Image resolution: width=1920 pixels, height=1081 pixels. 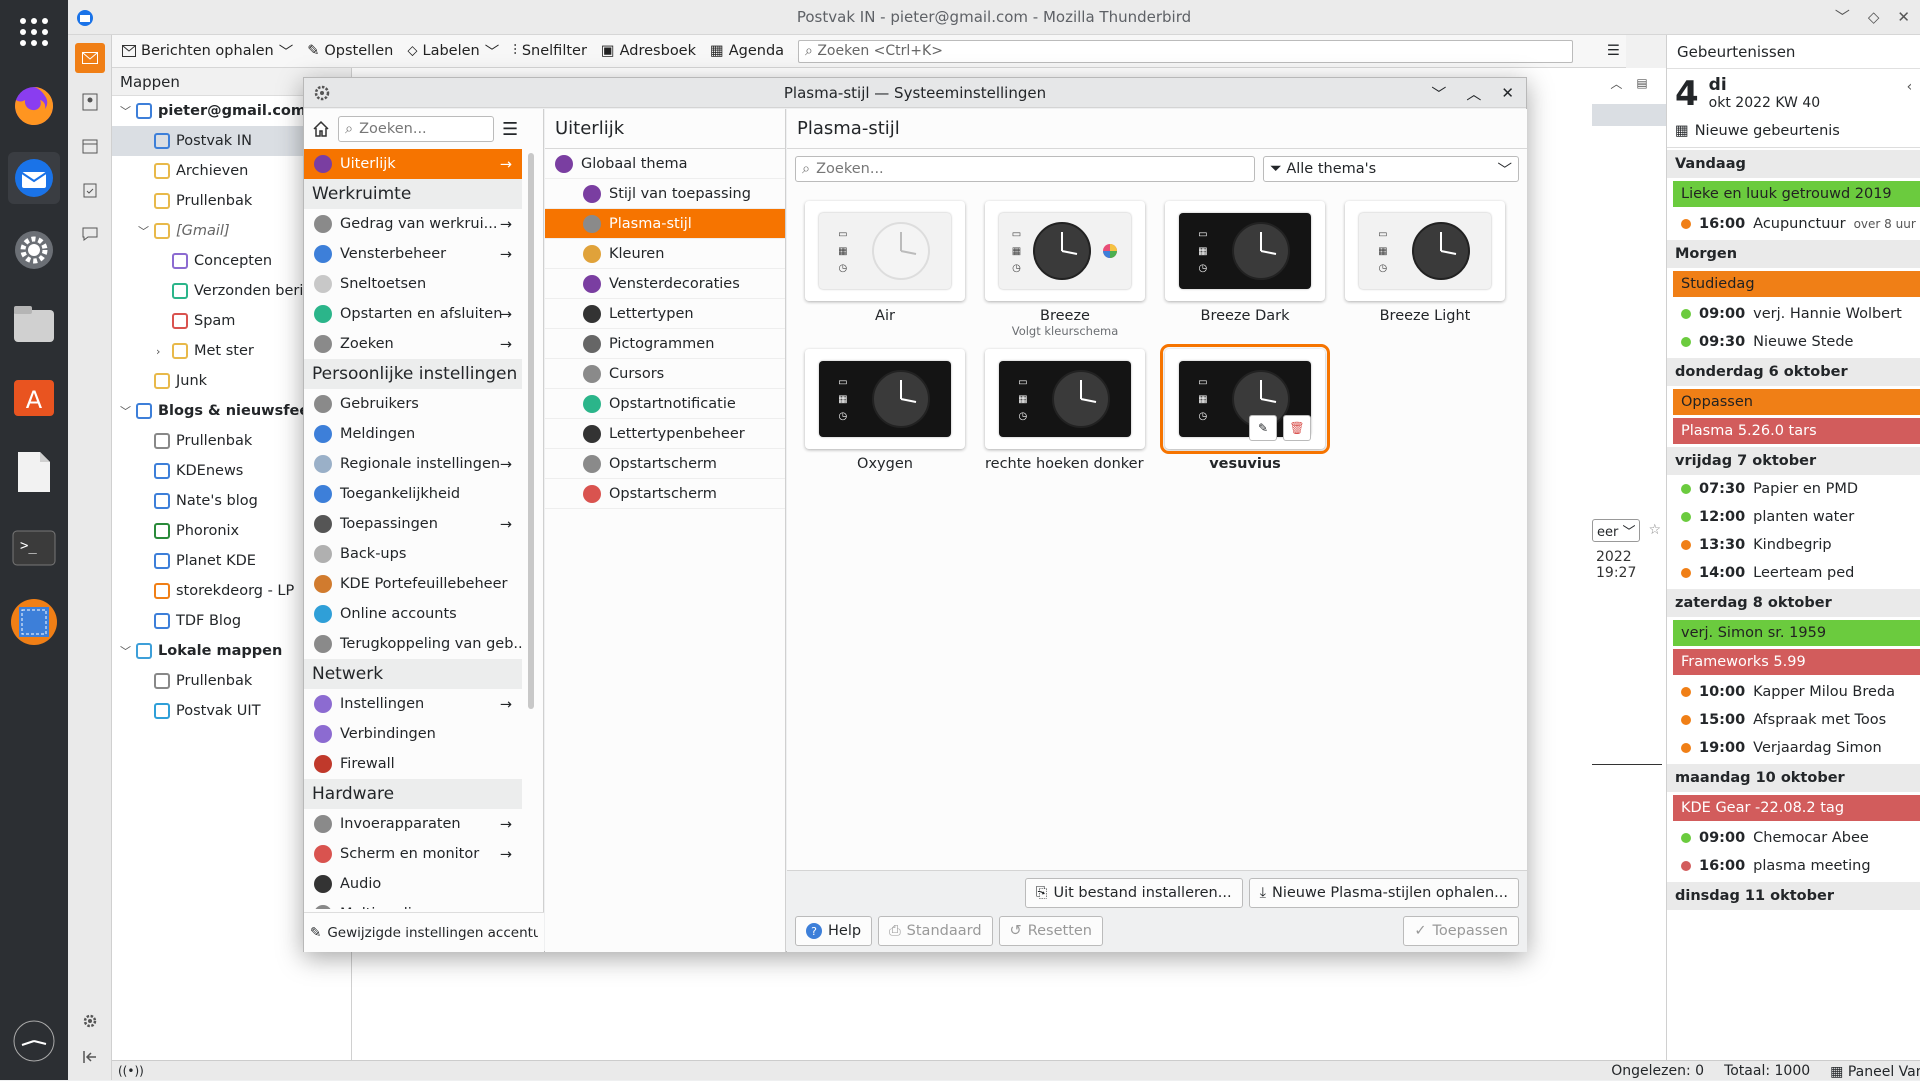 I want to click on sidebar-item: Instellingen →, so click(x=413, y=704).